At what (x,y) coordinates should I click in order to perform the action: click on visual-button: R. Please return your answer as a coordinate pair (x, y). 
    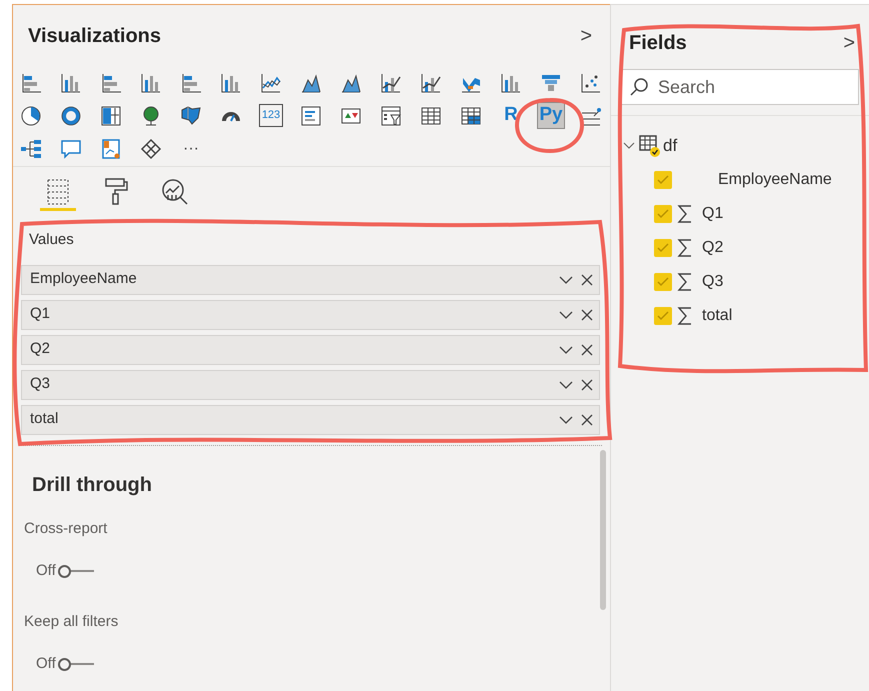
    Looking at the image, I should click on (511, 115).